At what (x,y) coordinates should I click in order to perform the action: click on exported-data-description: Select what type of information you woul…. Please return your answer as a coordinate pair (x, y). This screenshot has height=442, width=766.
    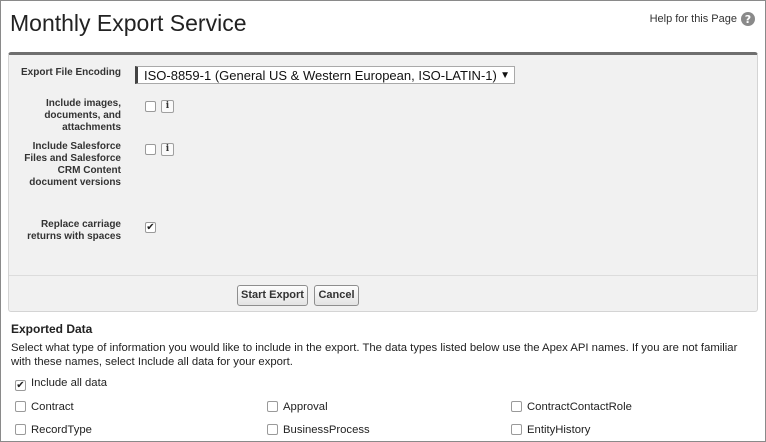
    Looking at the image, I should click on (374, 355).